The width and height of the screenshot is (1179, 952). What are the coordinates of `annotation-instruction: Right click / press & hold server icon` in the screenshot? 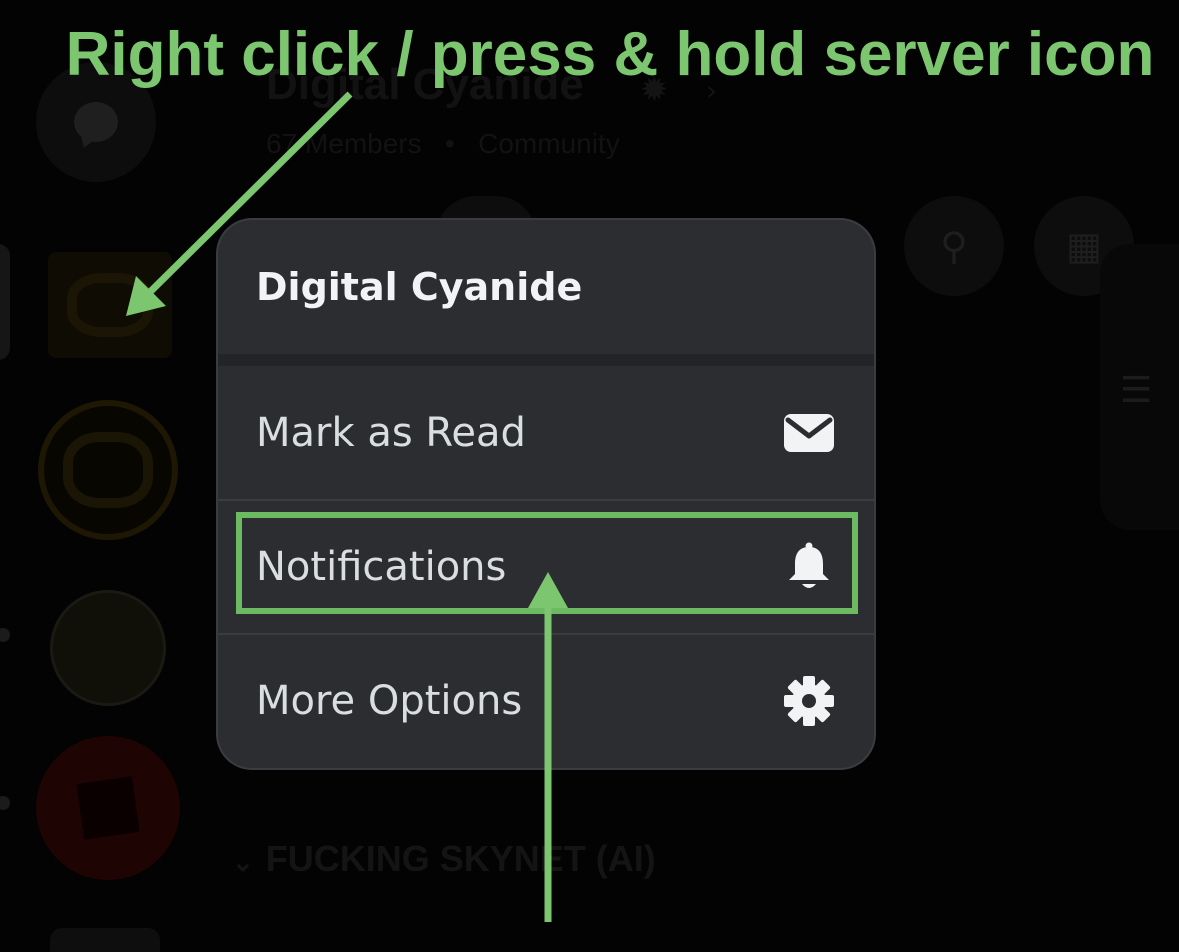 It's located at (610, 54).